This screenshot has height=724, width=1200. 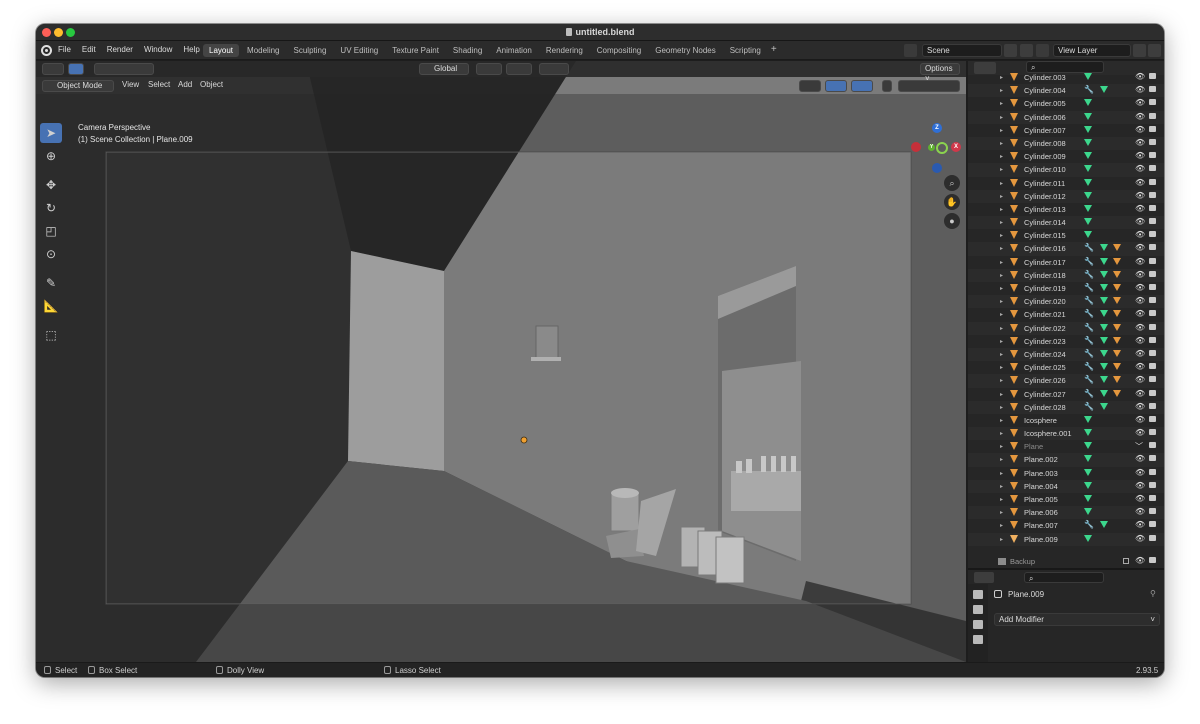 What do you see at coordinates (1045, 117) in the screenshot?
I see `object-name: Cylinder.006` at bounding box center [1045, 117].